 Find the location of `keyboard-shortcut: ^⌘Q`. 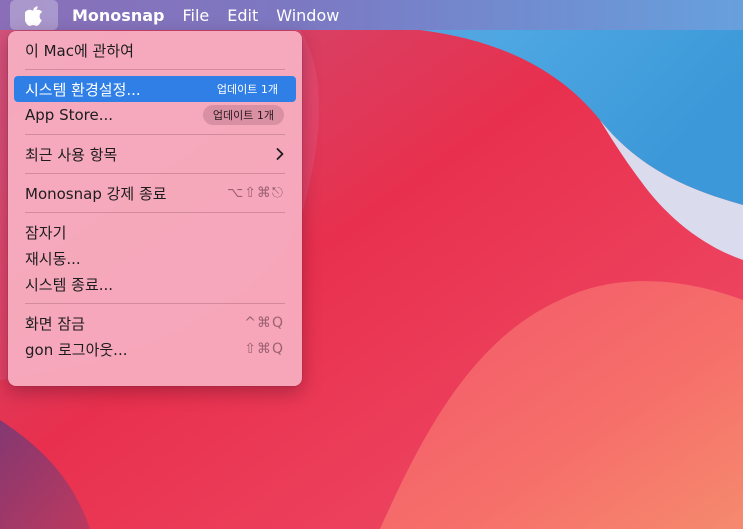

keyboard-shortcut: ^⌘Q is located at coordinates (264, 323).